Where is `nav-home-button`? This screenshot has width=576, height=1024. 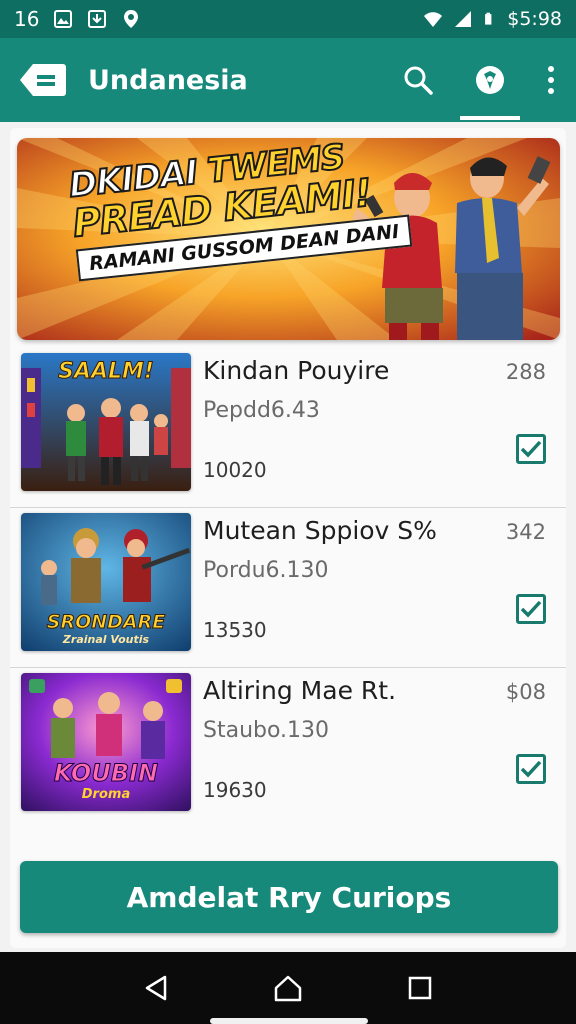
nav-home-button is located at coordinates (288, 988).